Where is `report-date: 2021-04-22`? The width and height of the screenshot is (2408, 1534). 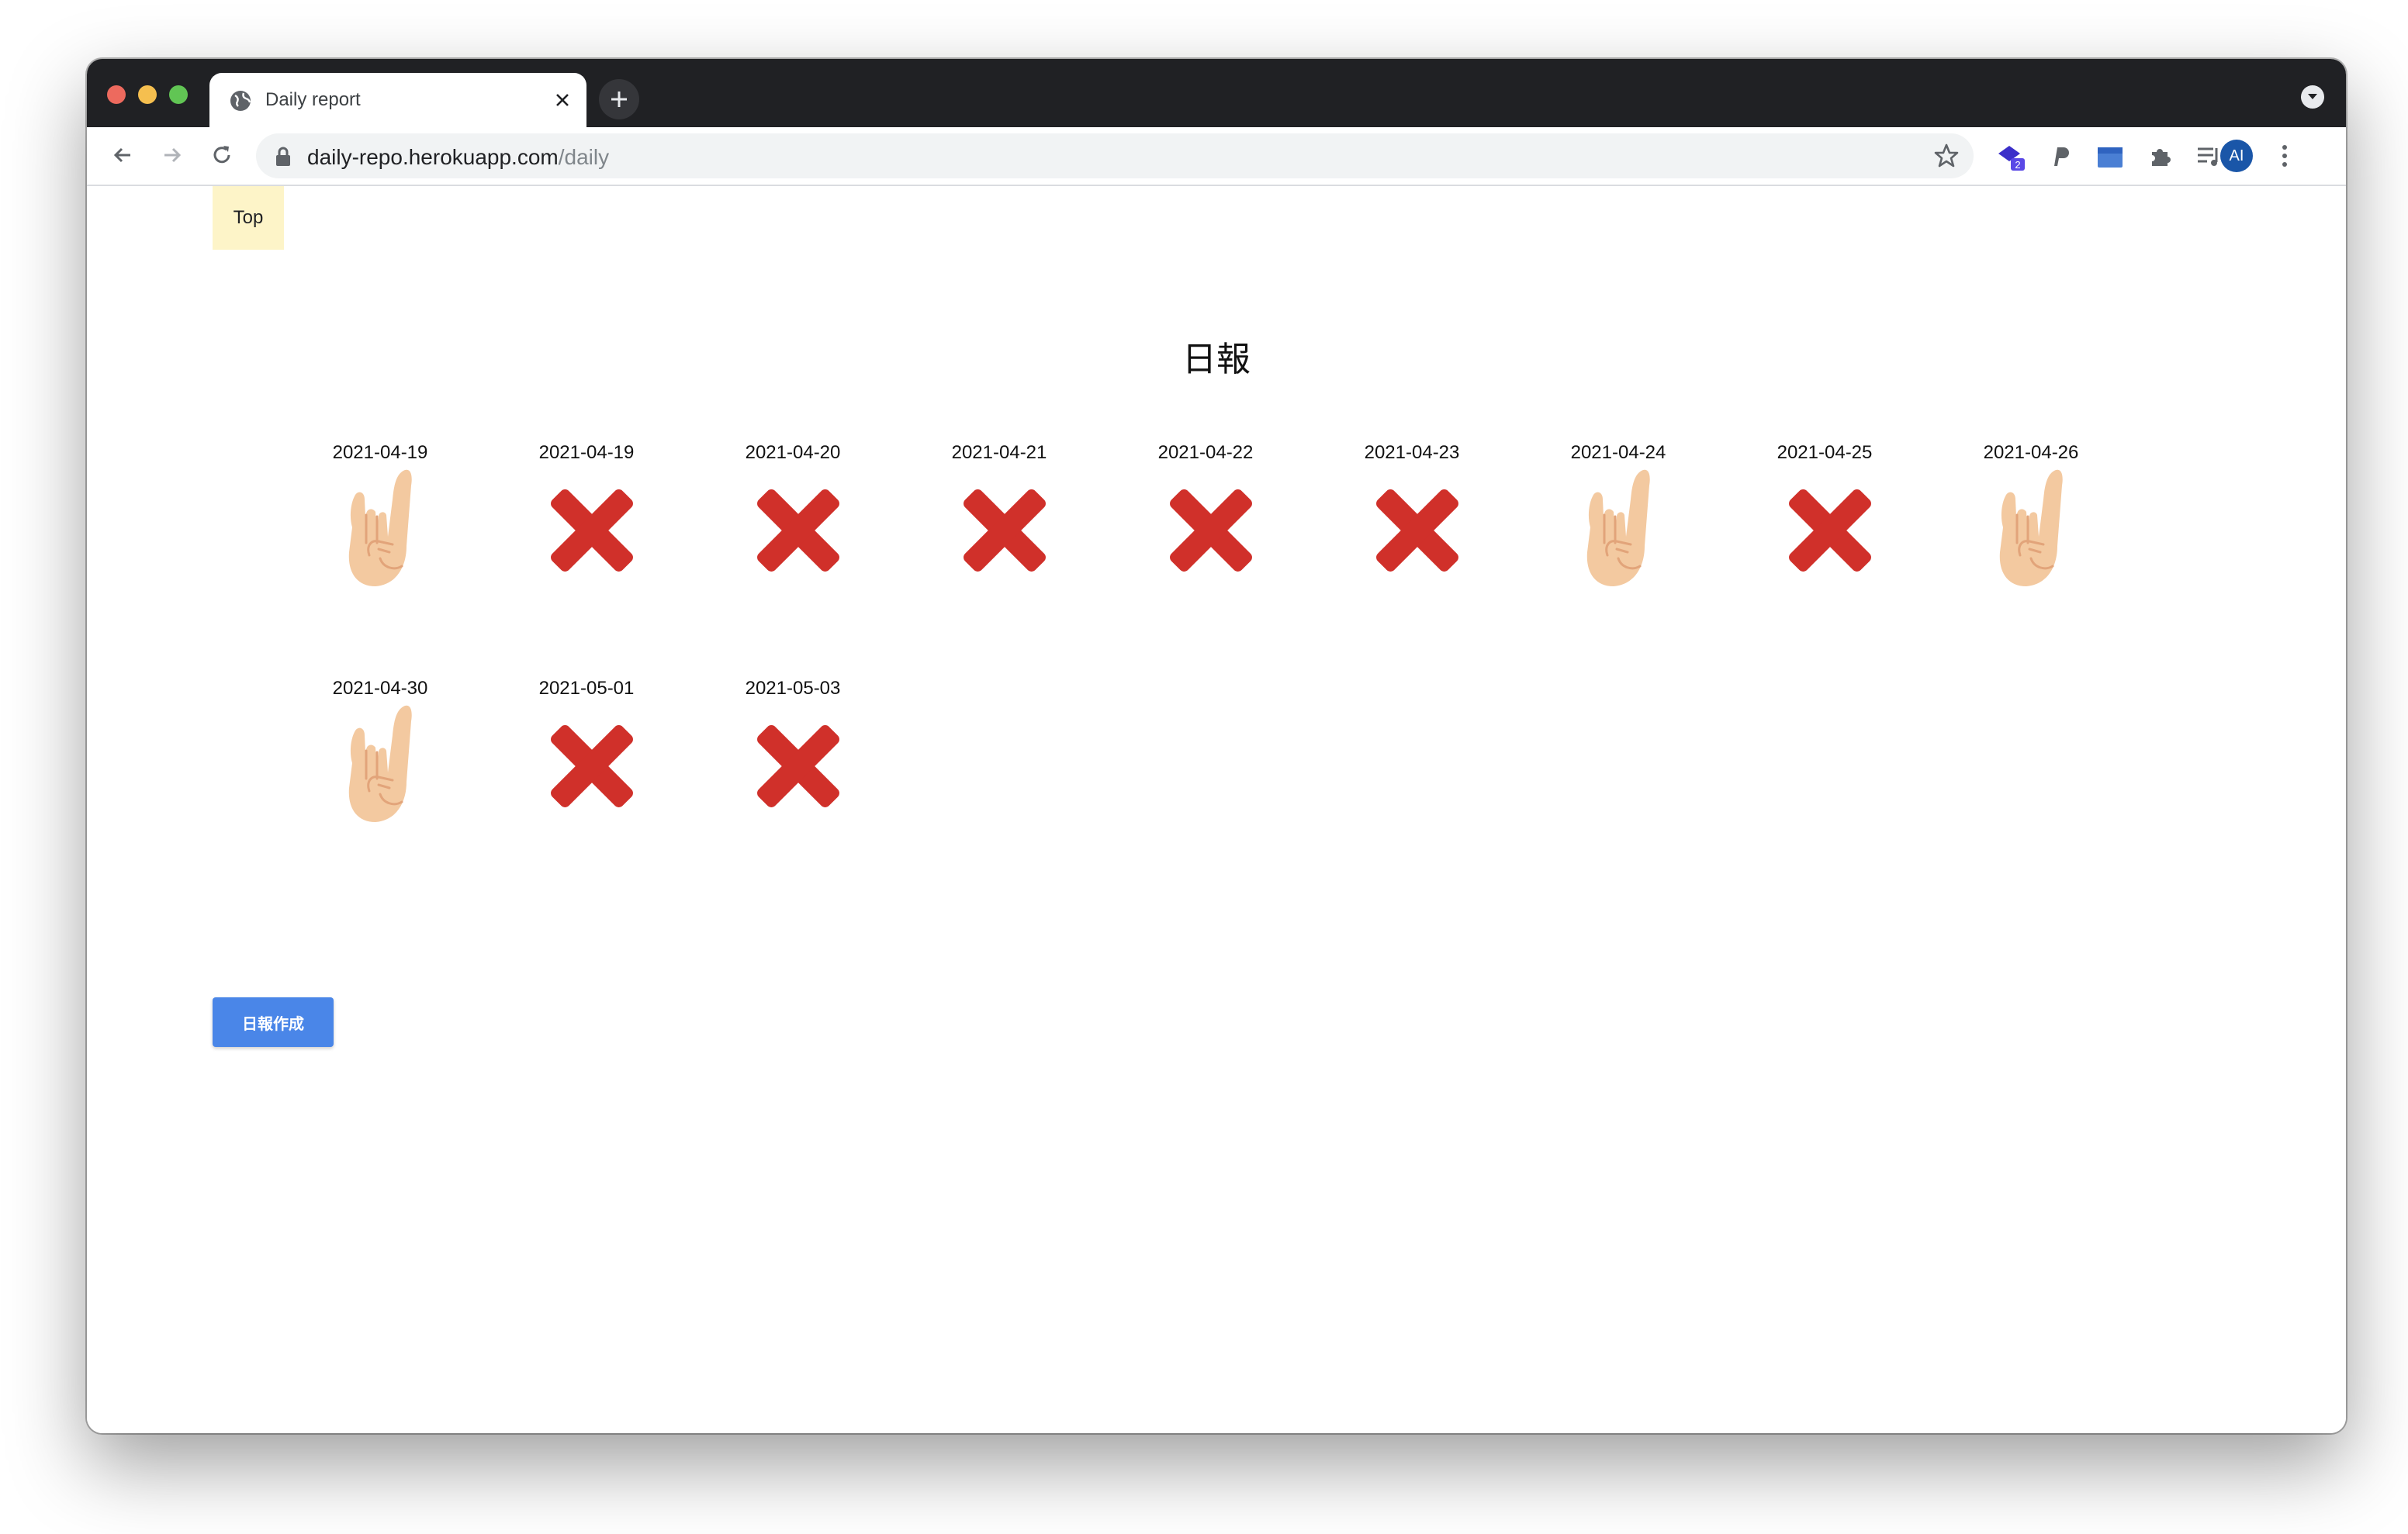 report-date: 2021-04-22 is located at coordinates (1205, 452).